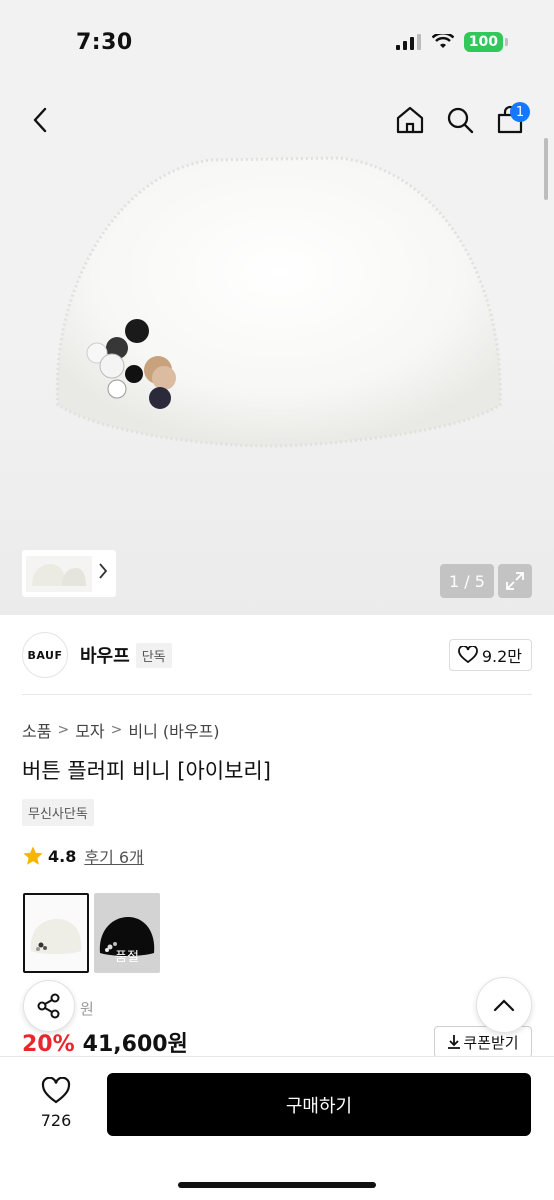  Describe the element at coordinates (277, 694) in the screenshot. I see `divider` at that location.